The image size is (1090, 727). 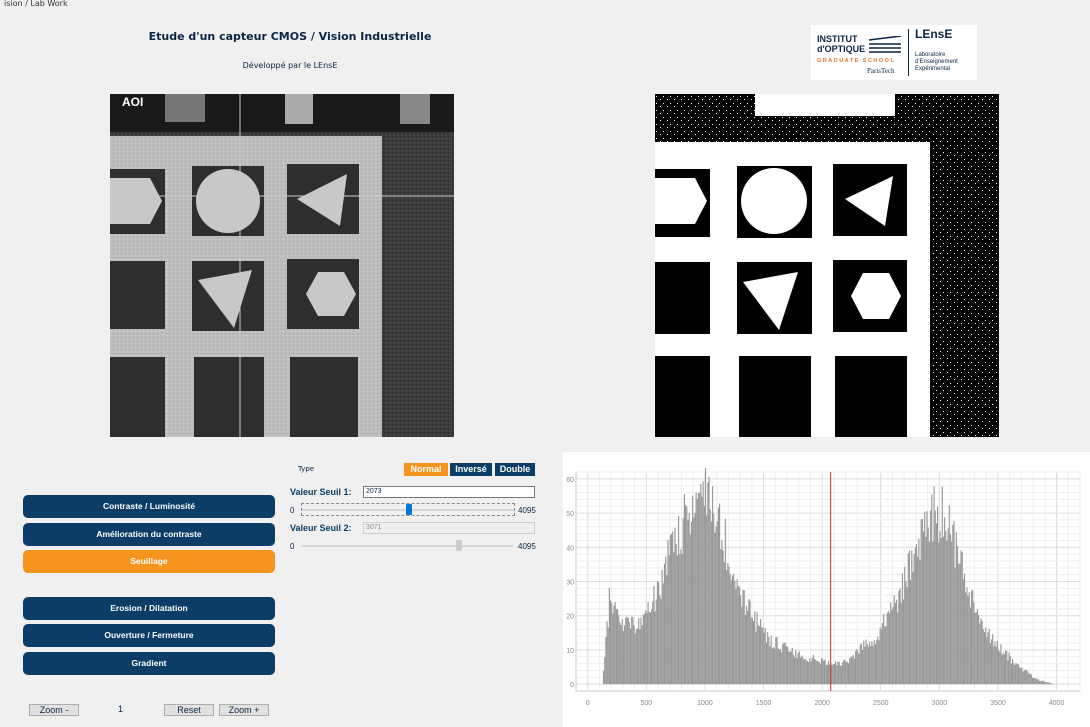 I want to click on seuil1-input: 2073, so click(x=449, y=492).